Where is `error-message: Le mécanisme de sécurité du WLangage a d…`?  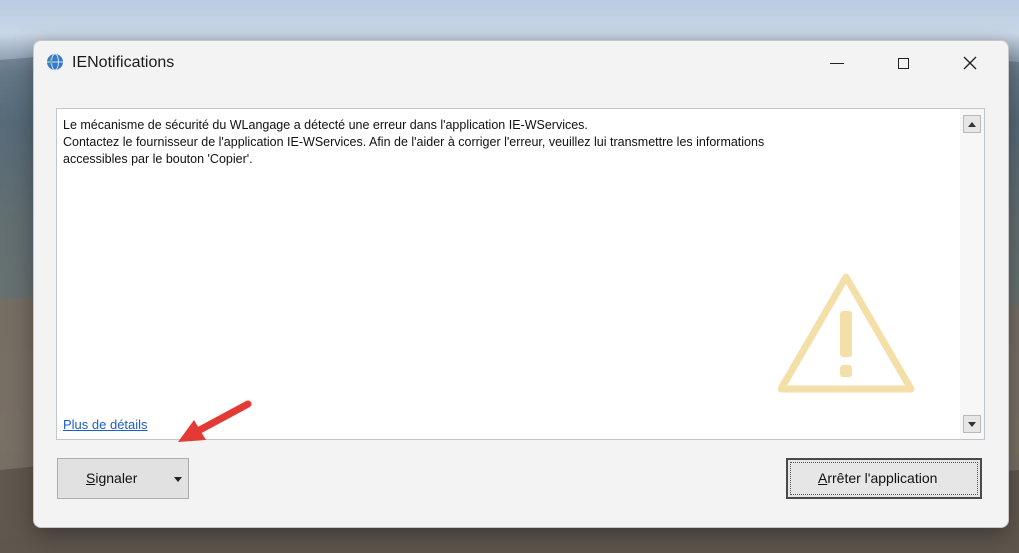
error-message: Le mécanisme de sécurité du WLangage a d… is located at coordinates (503, 142).